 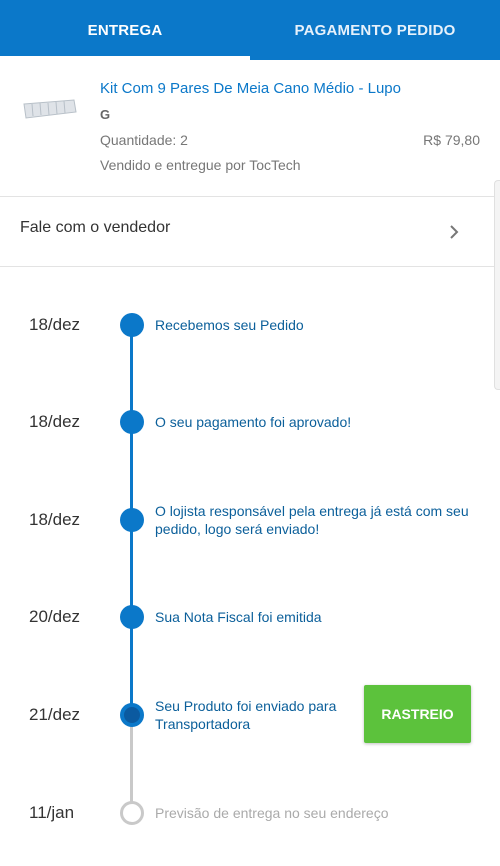 I want to click on tab-entrega-label: ENTREGA, so click(x=125, y=30).